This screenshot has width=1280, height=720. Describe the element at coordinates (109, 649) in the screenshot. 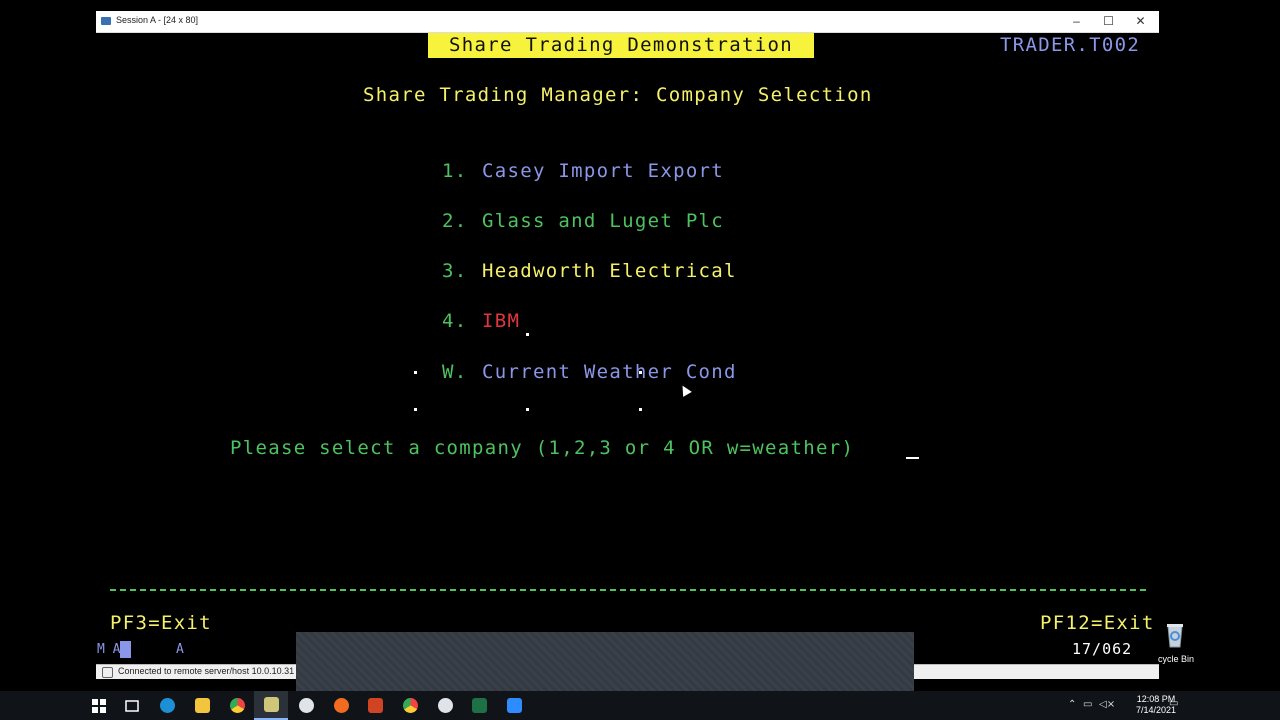

I see `oia-mode: M A` at that location.